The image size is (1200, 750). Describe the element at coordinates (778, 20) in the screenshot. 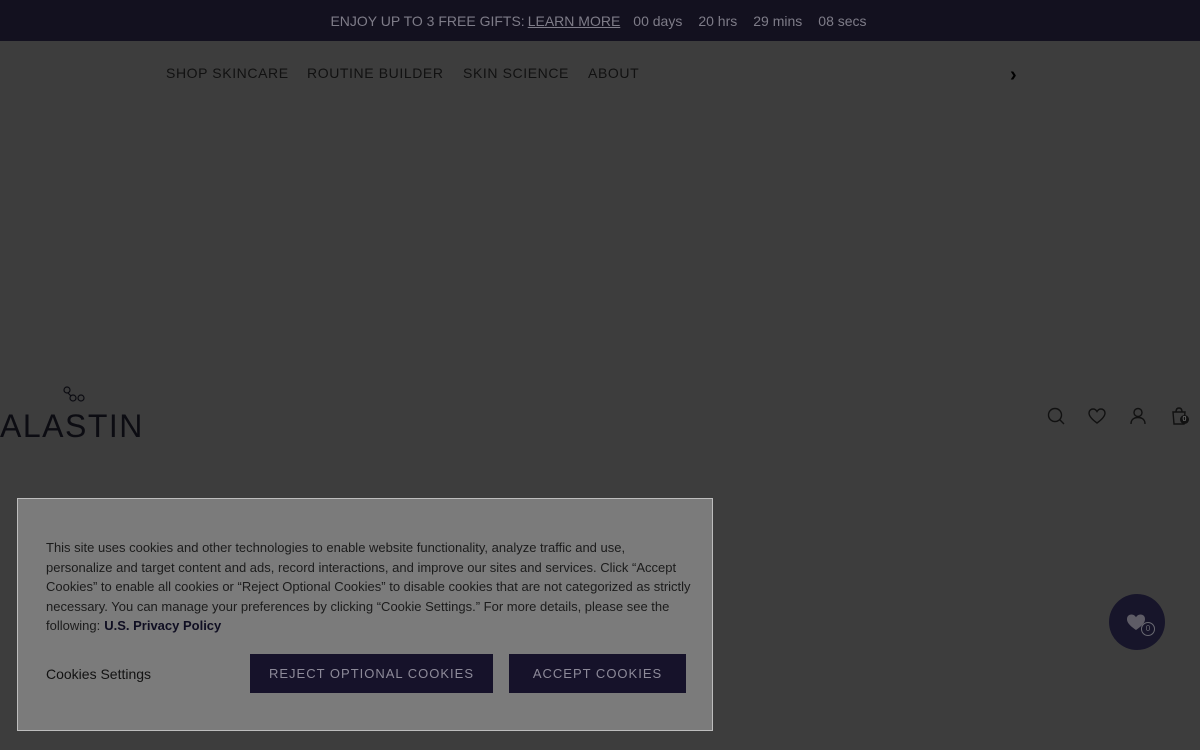

I see `countdown-mins: 29 mins` at that location.